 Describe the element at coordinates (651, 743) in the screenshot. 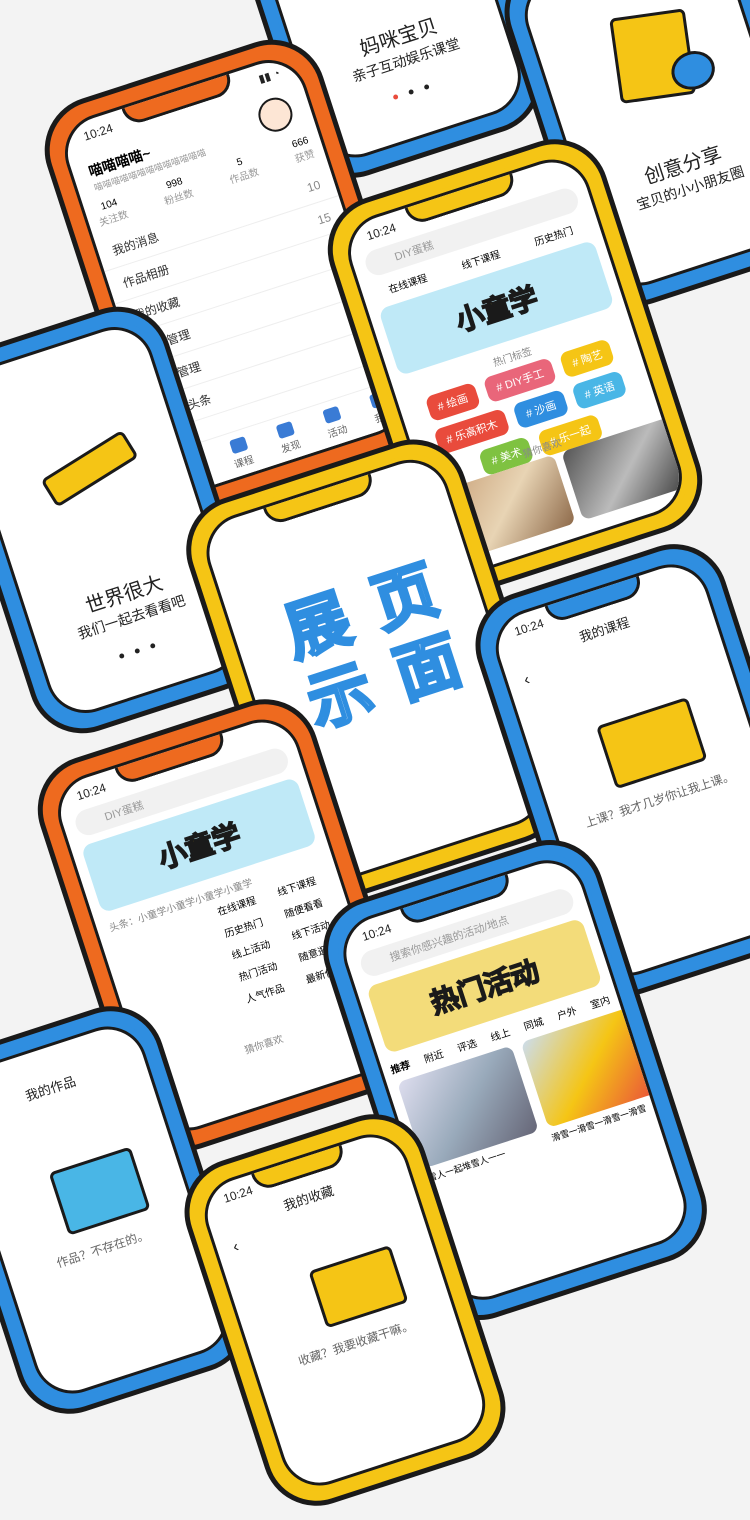

I see `book-icon` at that location.